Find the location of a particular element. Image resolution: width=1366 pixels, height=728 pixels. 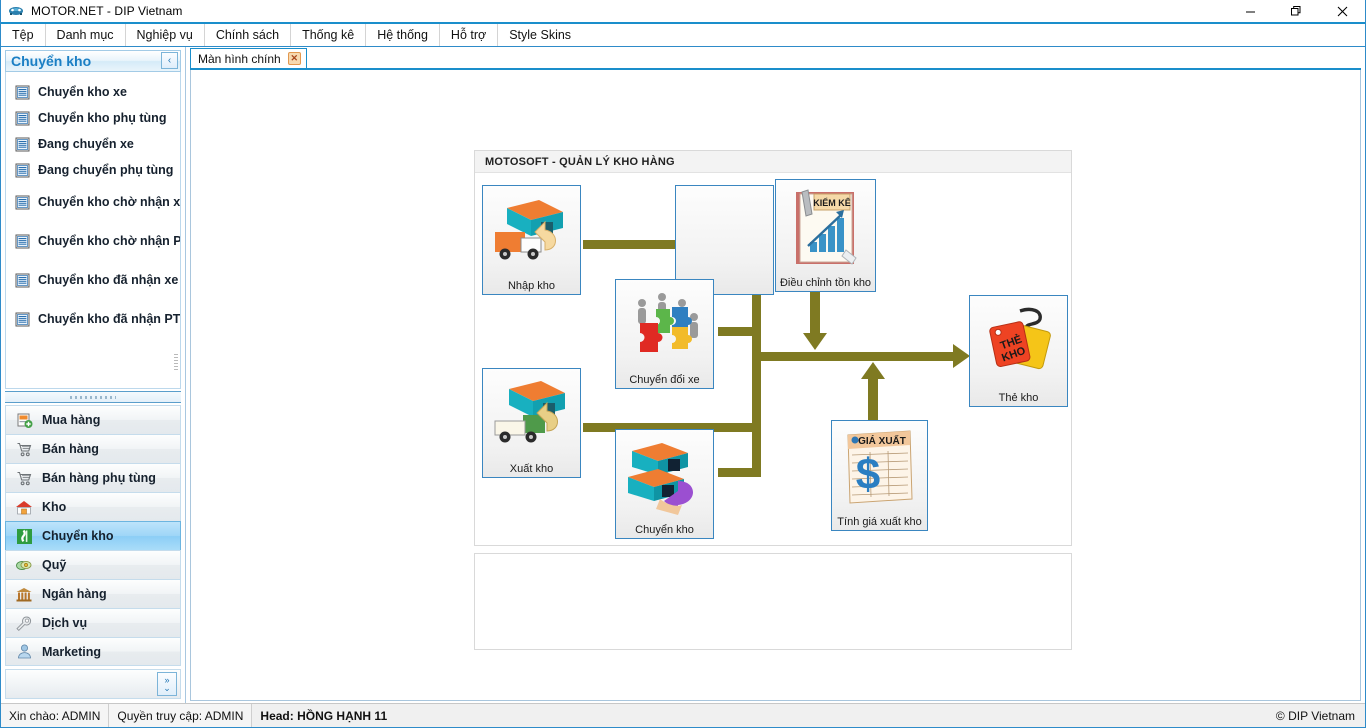

arrow-head-dieuchinh-down is located at coordinates (815, 341).